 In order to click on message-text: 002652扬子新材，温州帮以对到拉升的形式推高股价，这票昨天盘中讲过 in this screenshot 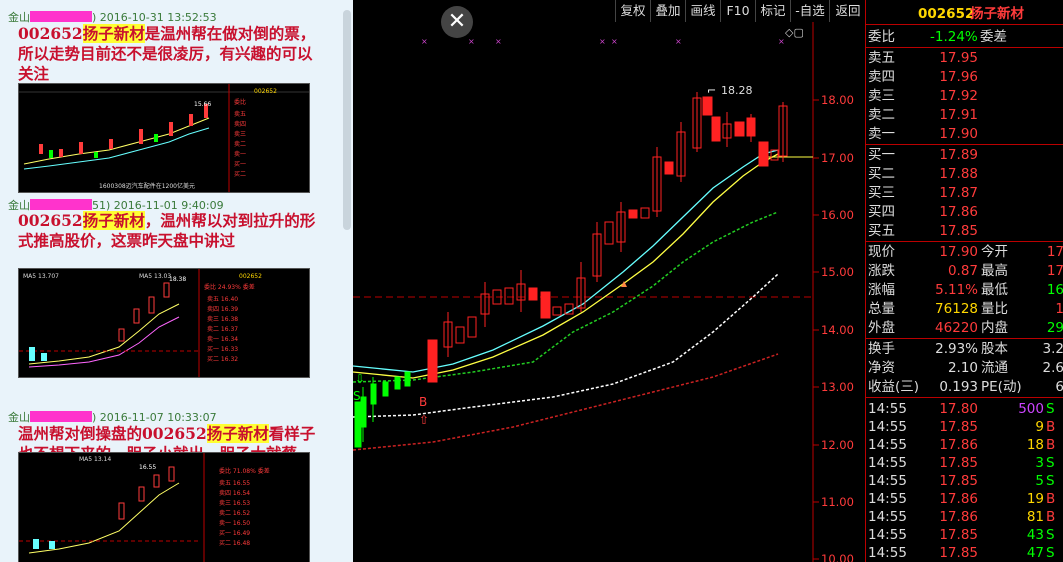, I will do `click(168, 231)`.